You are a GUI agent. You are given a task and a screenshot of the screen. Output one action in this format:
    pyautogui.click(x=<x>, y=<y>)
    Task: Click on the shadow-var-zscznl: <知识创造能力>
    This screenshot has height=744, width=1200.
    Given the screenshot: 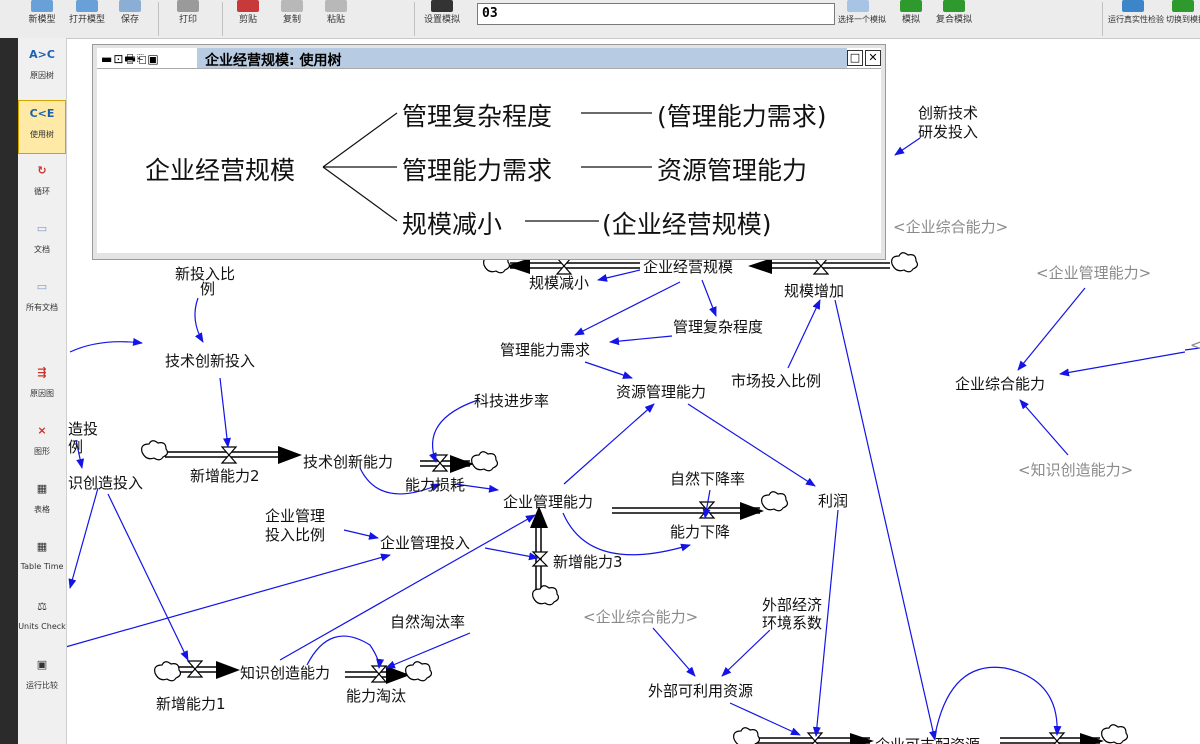 What is the action you would take?
    pyautogui.click(x=1075, y=470)
    